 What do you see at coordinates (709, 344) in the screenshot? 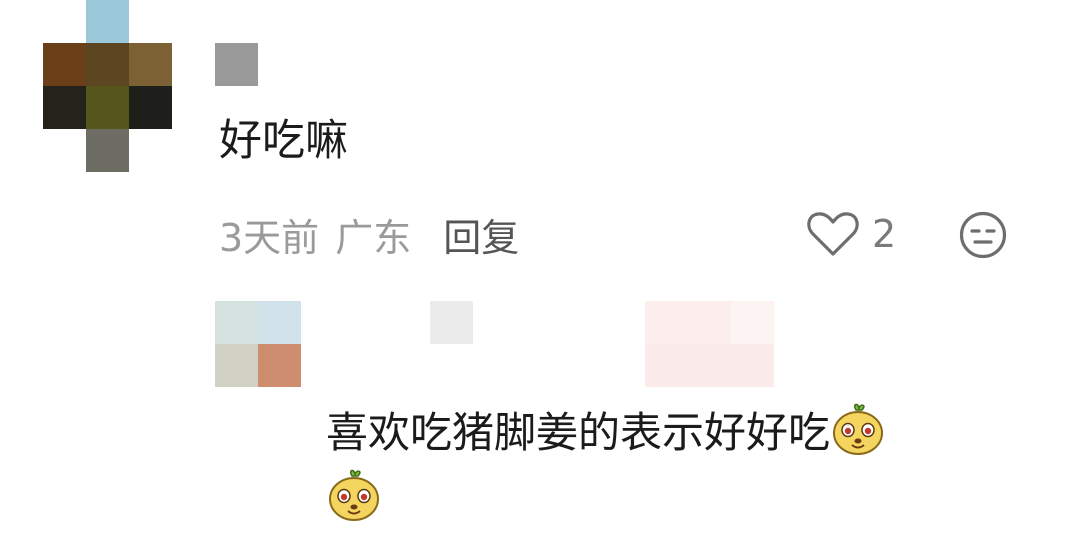
I see `reply-target-username` at bounding box center [709, 344].